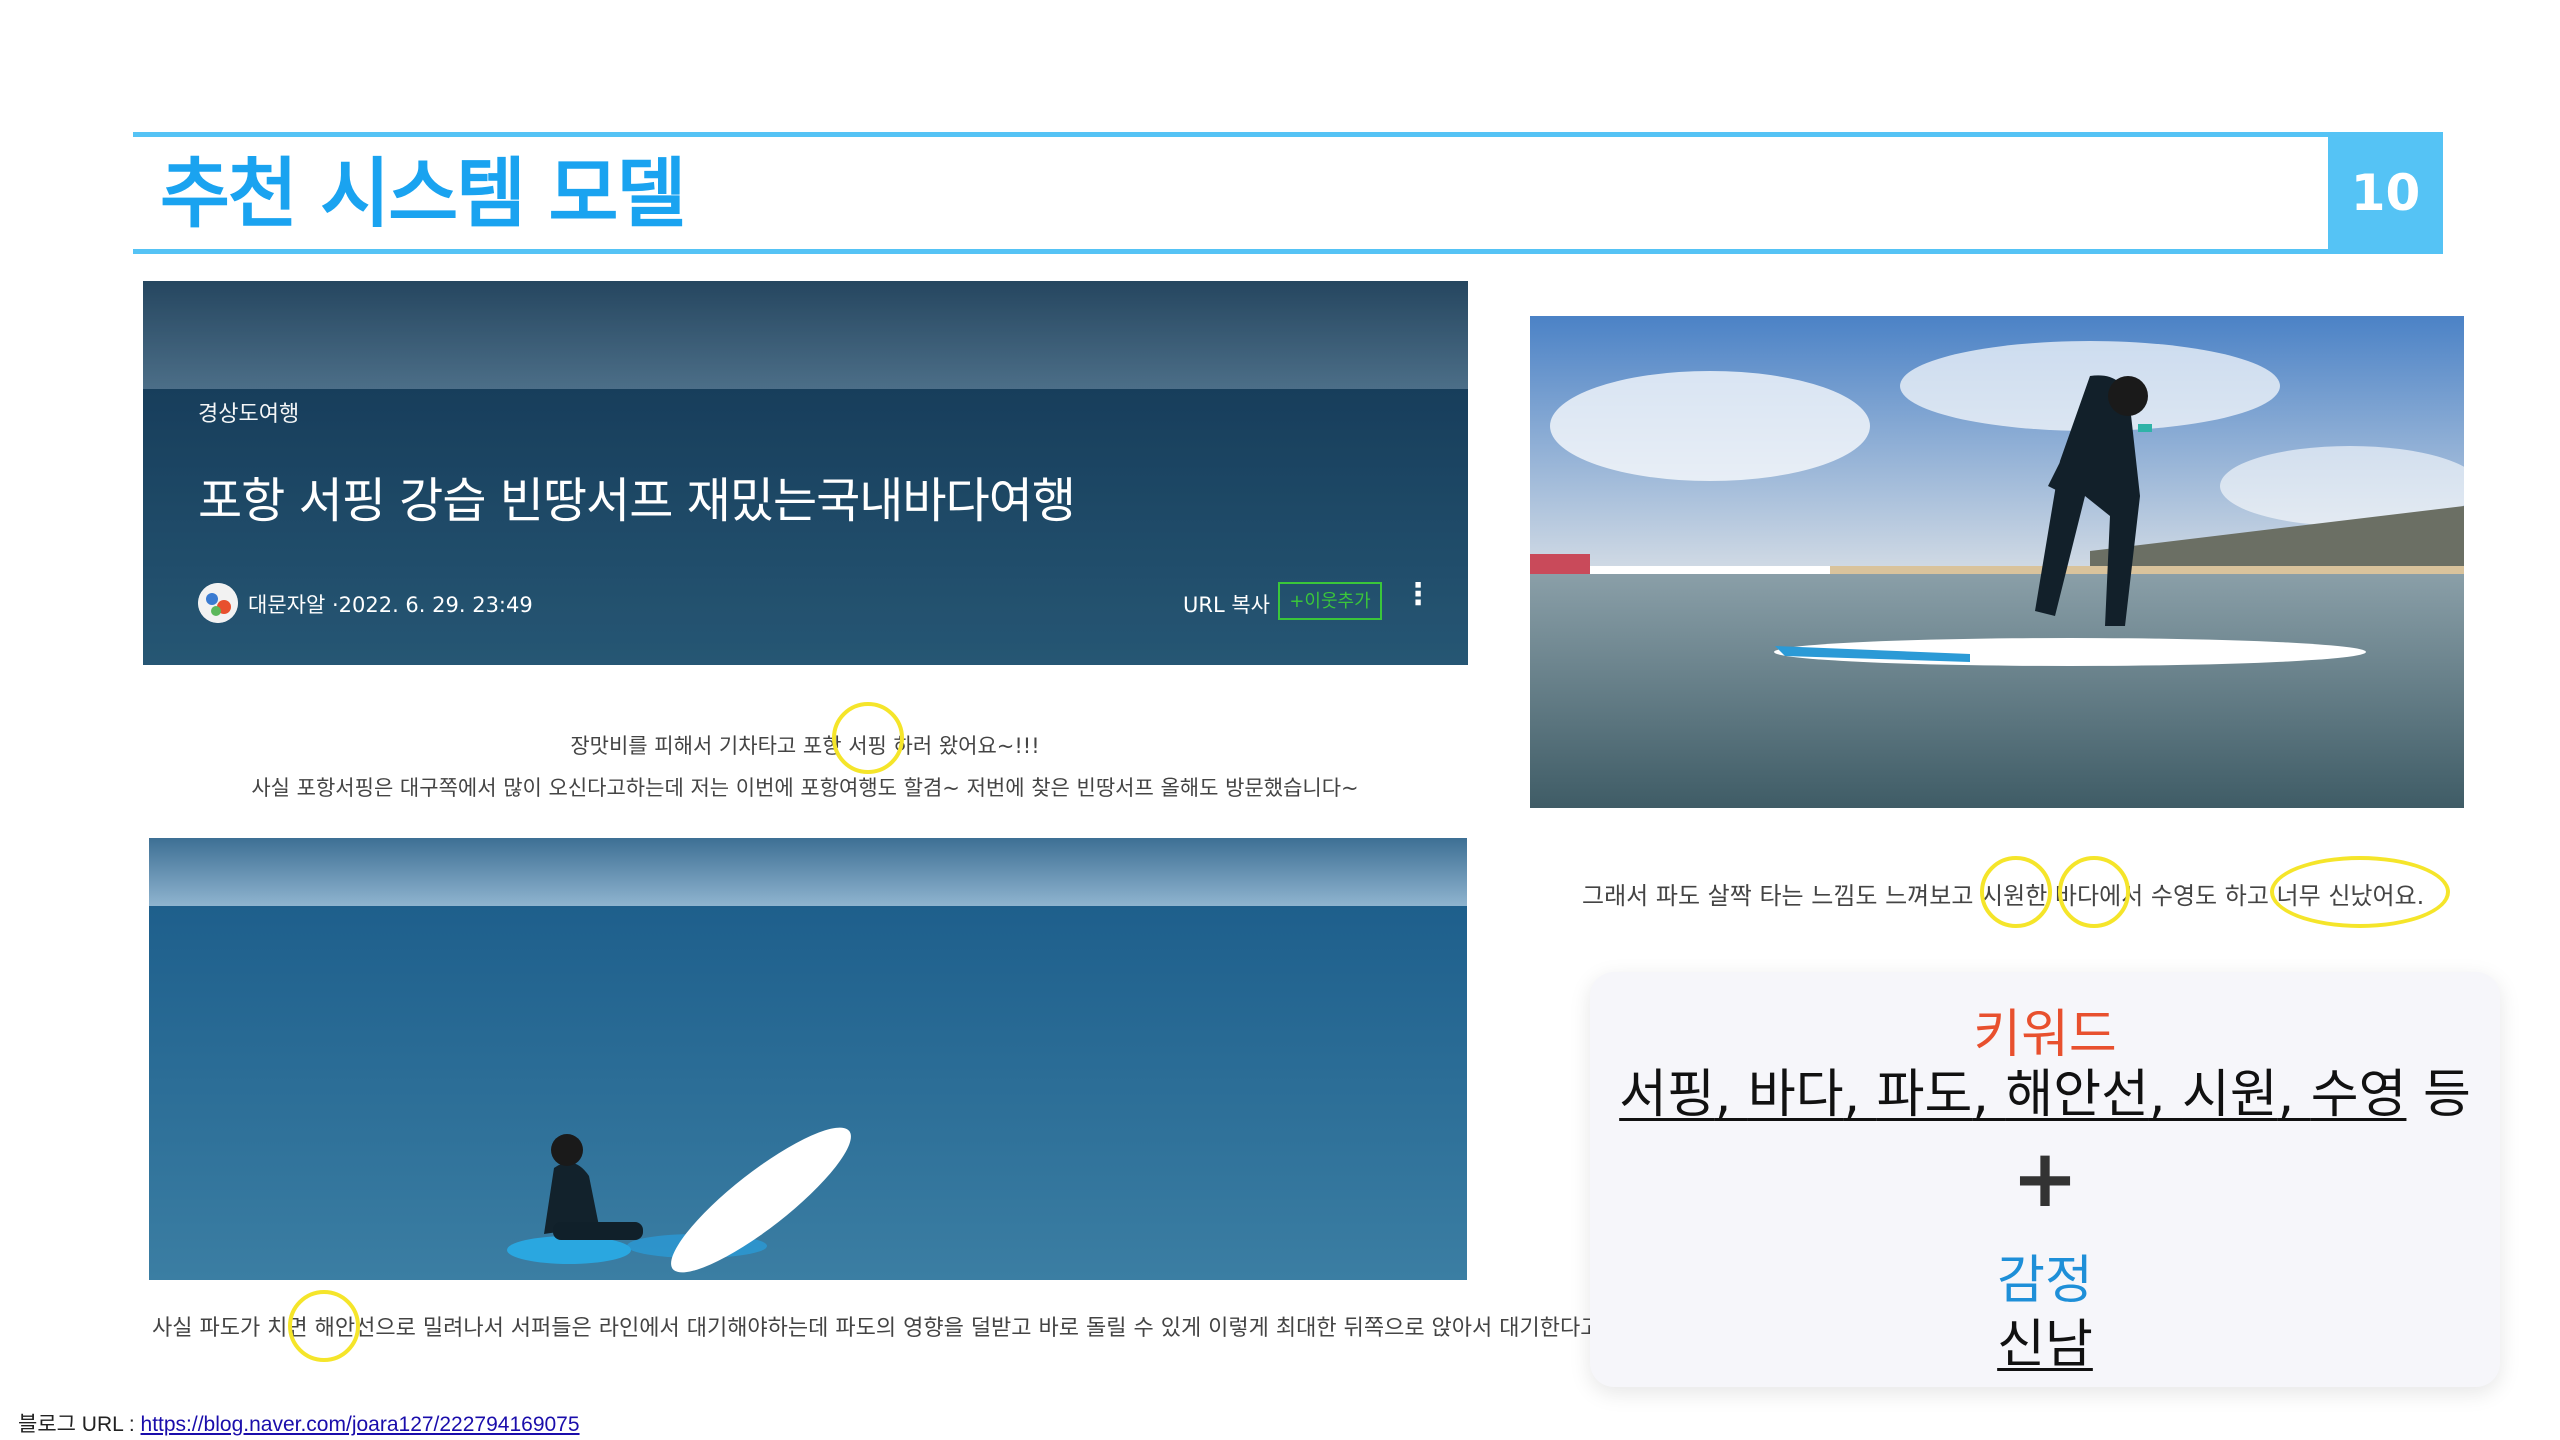  What do you see at coordinates (2094, 892) in the screenshot?
I see `highlight-circle-sea` at bounding box center [2094, 892].